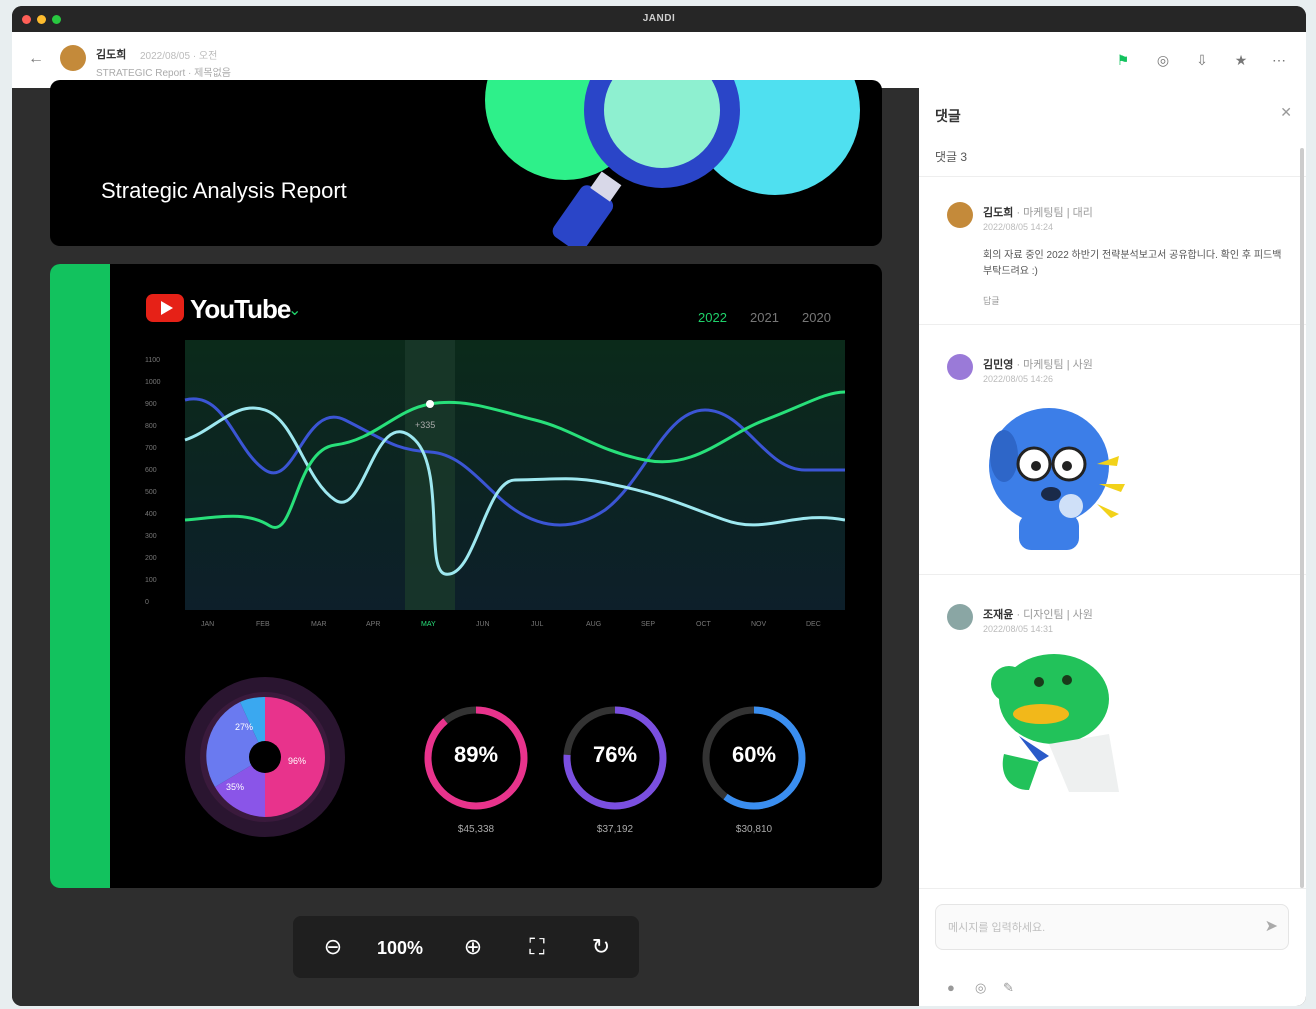 Image resolution: width=1316 pixels, height=1009 pixels. What do you see at coordinates (400, 948) in the screenshot?
I see `zoom-level: 100%` at bounding box center [400, 948].